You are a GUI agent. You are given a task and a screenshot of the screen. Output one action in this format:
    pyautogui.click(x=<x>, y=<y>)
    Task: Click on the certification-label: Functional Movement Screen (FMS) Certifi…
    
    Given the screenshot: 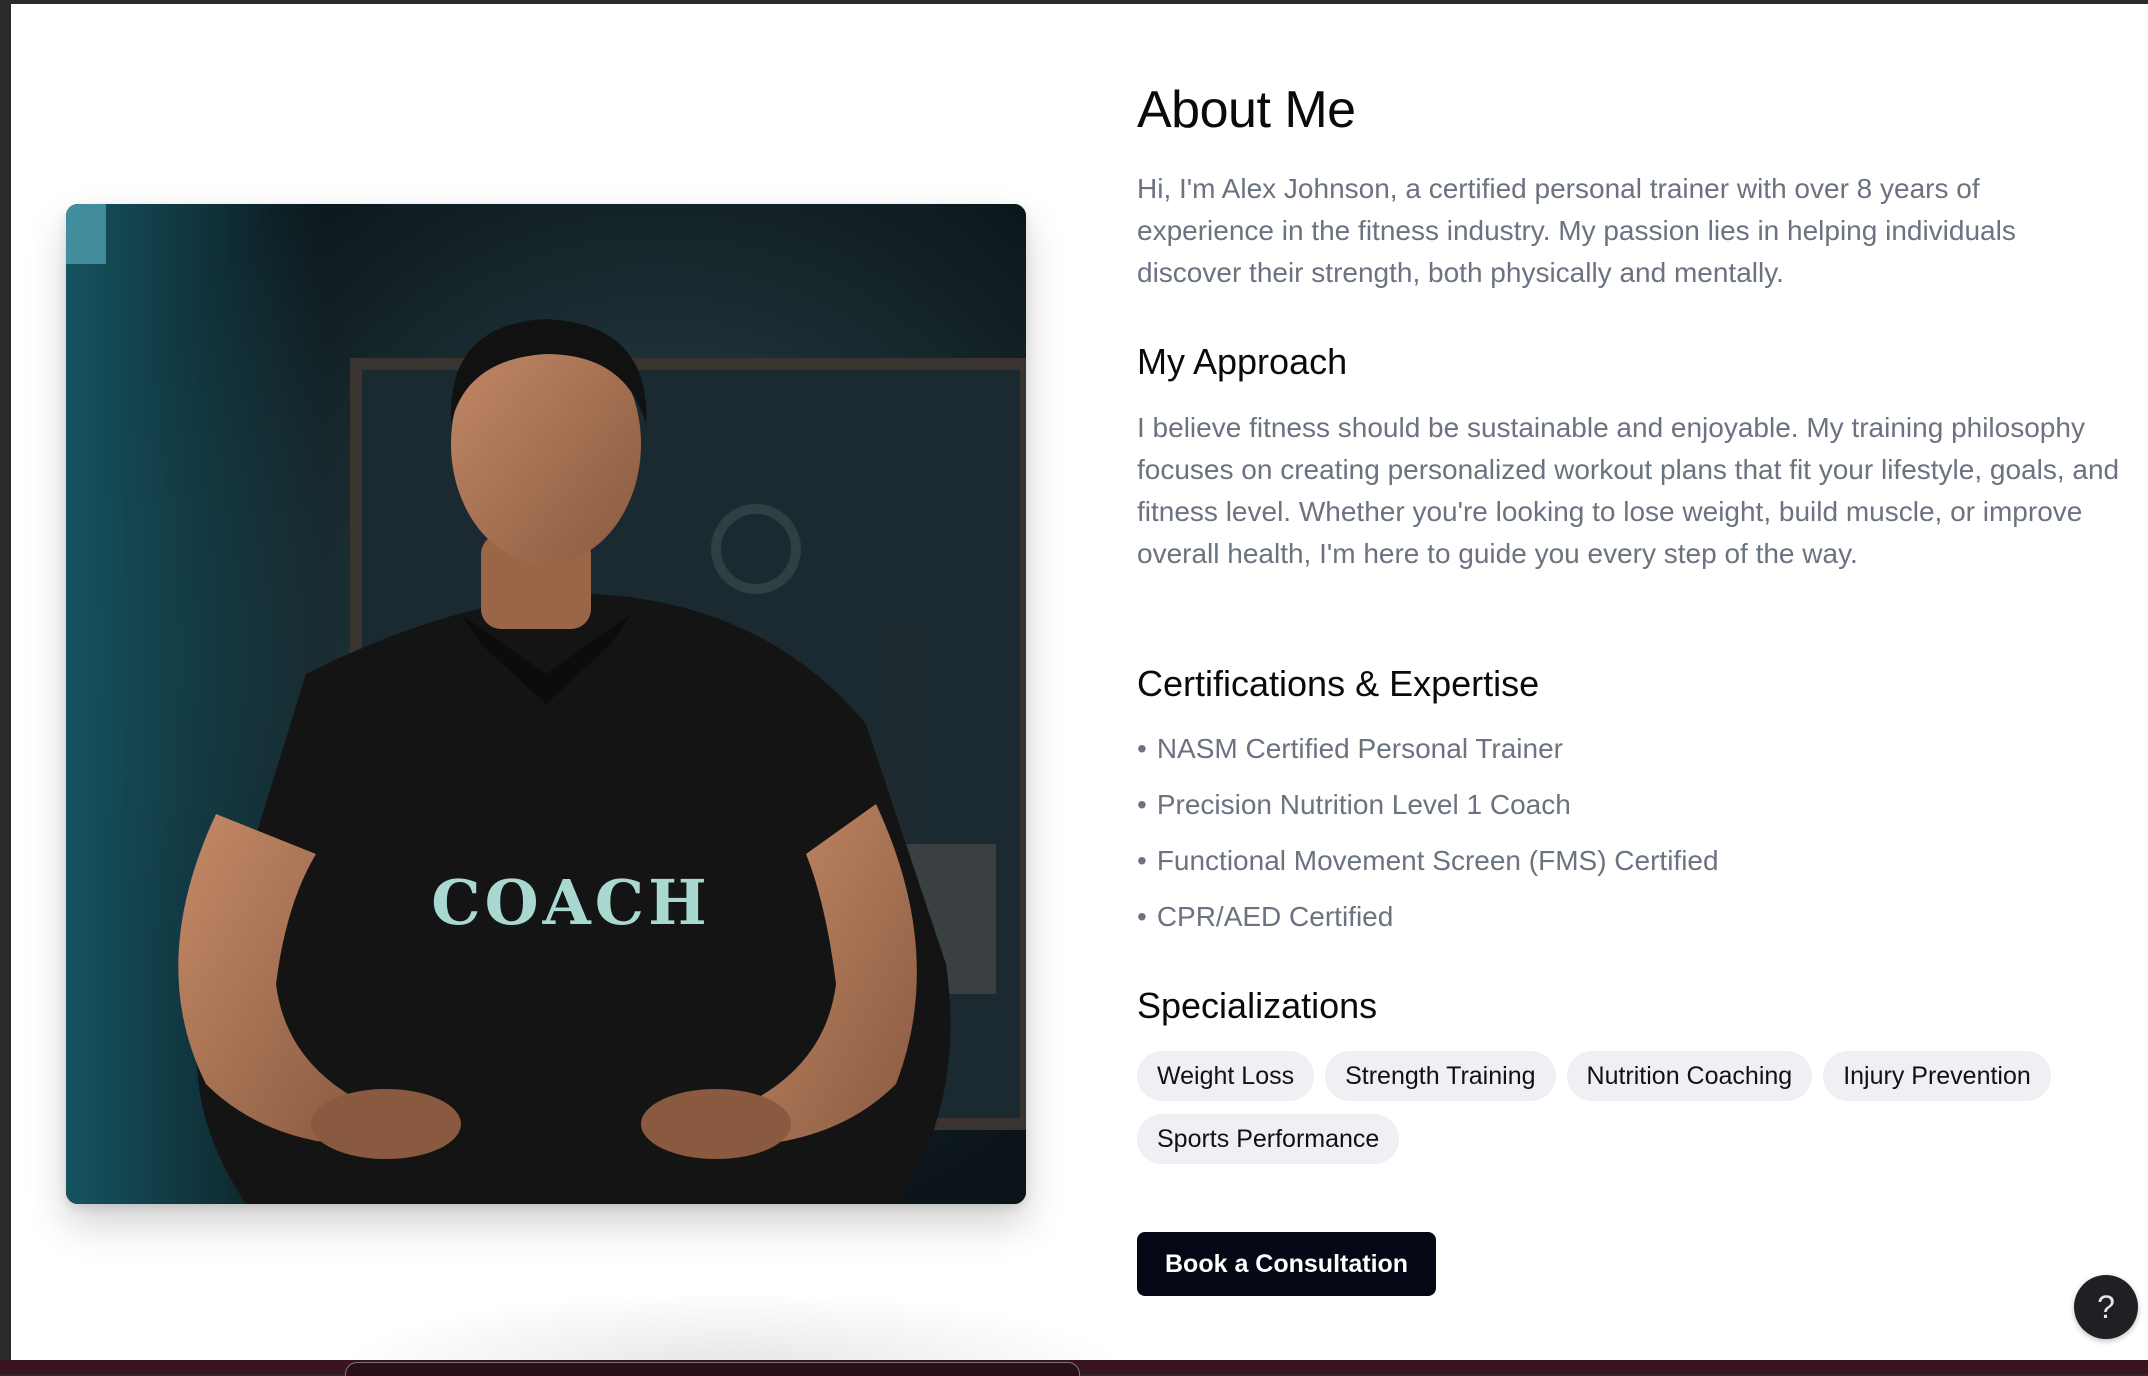 What is the action you would take?
    pyautogui.click(x=1437, y=860)
    